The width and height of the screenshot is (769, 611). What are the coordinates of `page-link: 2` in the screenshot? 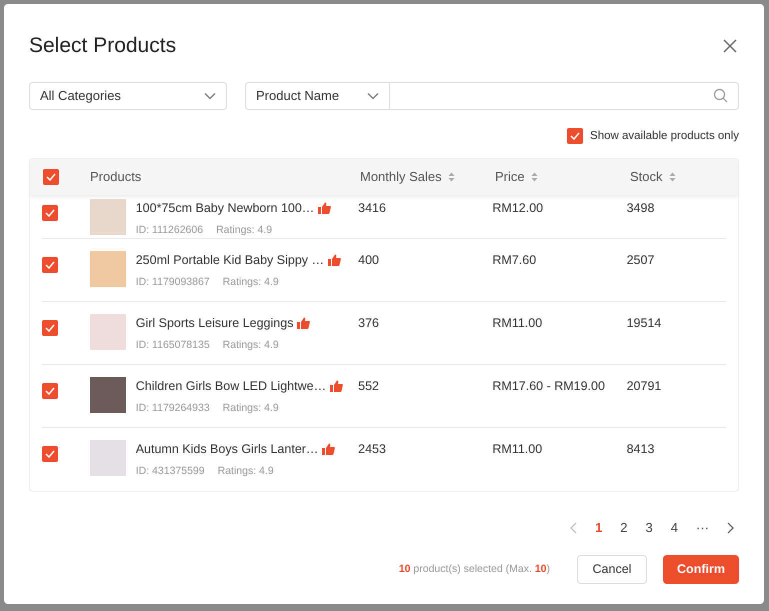 It's located at (624, 528).